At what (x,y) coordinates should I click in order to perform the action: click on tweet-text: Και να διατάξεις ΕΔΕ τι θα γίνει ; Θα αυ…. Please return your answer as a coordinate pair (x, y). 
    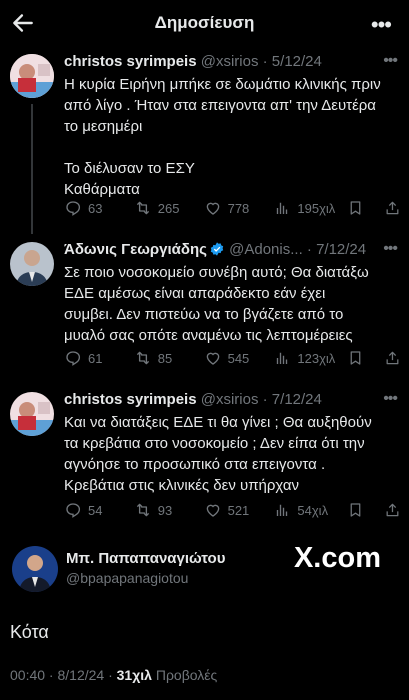
    Looking at the image, I should click on (230, 454).